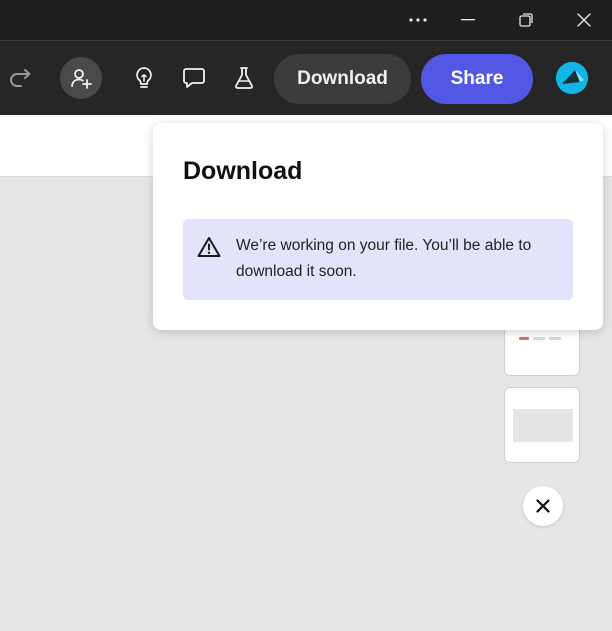 The width and height of the screenshot is (612, 631). I want to click on warning-icon, so click(209, 247).